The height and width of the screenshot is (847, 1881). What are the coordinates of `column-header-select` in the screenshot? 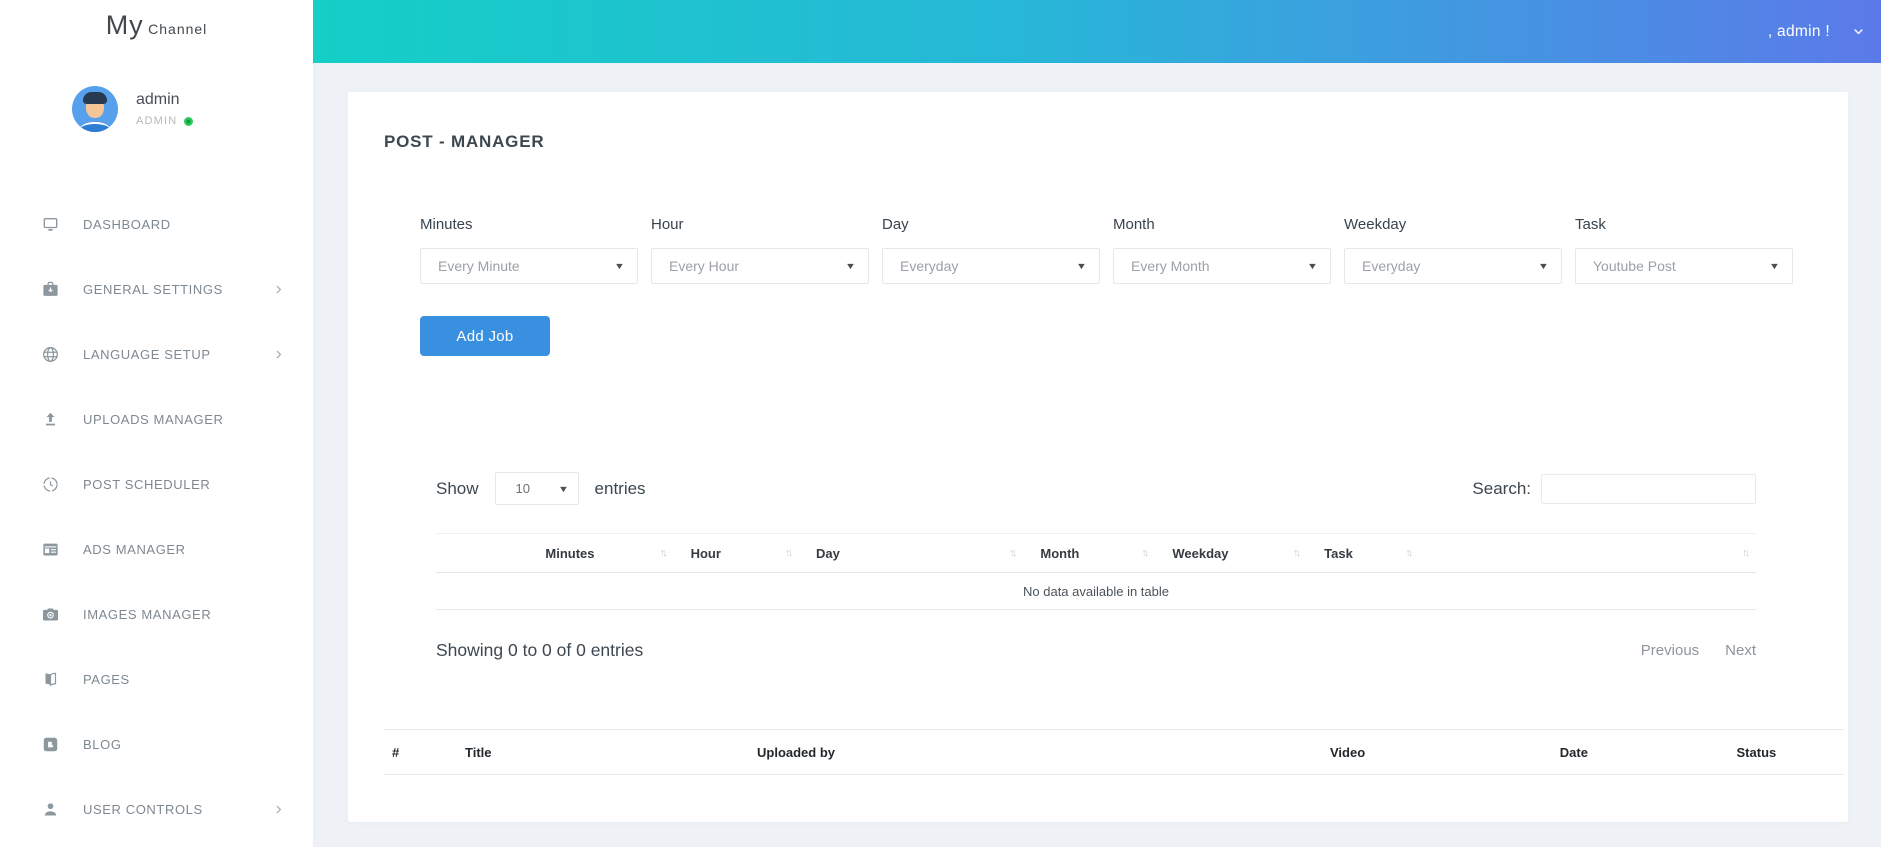 It's located at (482, 553).